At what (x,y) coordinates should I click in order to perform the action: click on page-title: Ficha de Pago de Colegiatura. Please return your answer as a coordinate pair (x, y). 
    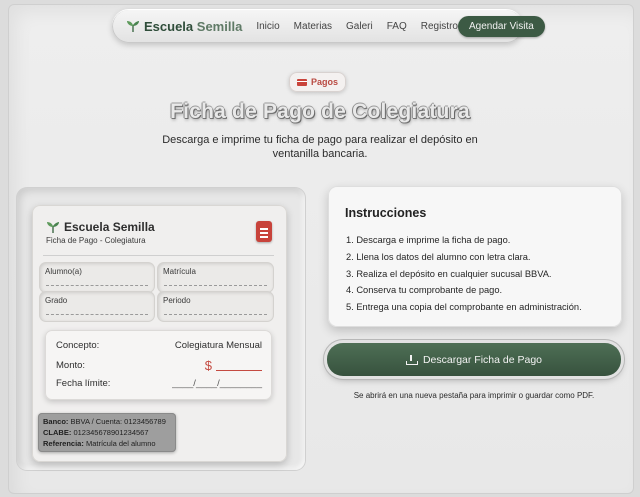
    Looking at the image, I should click on (320, 111).